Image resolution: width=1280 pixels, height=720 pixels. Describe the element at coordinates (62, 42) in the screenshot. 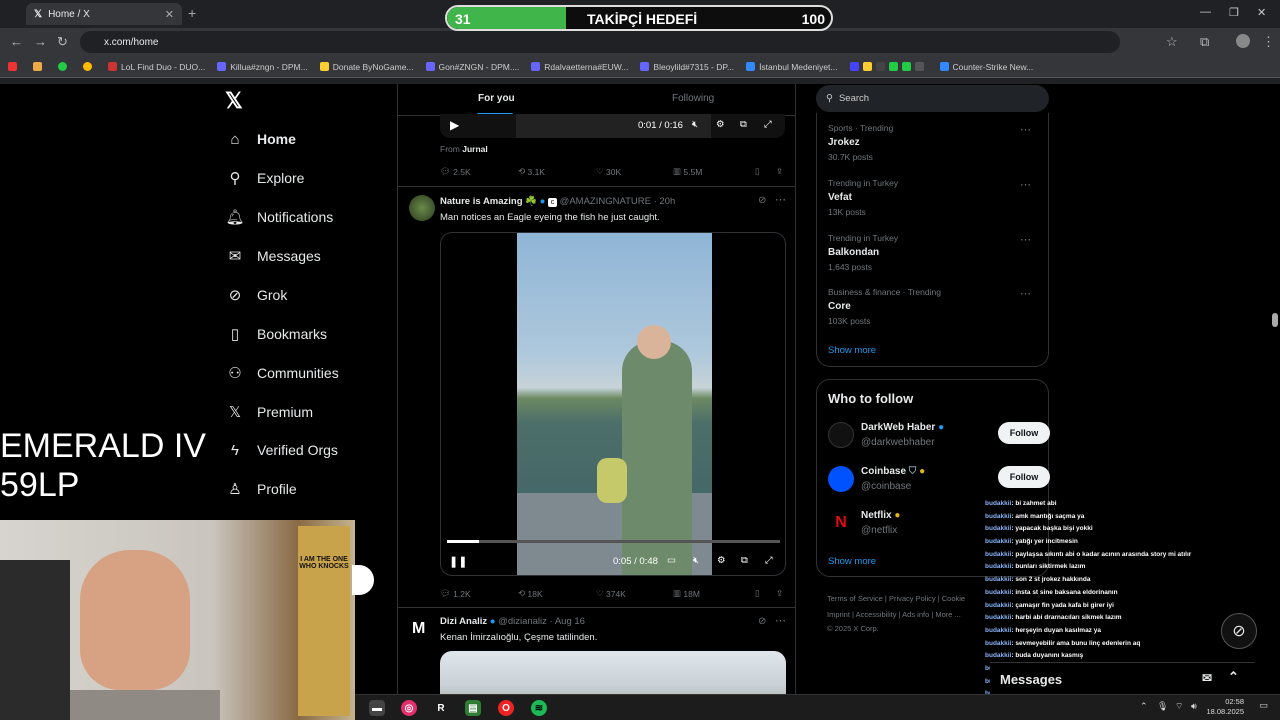

I see `reload-icon: ↻` at that location.